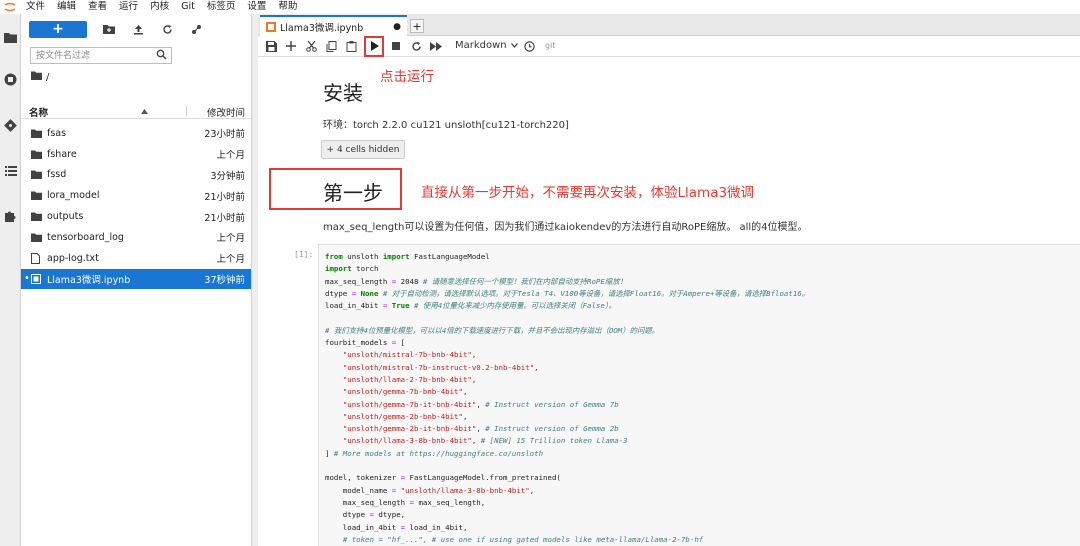  What do you see at coordinates (224, 280) in the screenshot?
I see `file-modified: 37秒钟前` at bounding box center [224, 280].